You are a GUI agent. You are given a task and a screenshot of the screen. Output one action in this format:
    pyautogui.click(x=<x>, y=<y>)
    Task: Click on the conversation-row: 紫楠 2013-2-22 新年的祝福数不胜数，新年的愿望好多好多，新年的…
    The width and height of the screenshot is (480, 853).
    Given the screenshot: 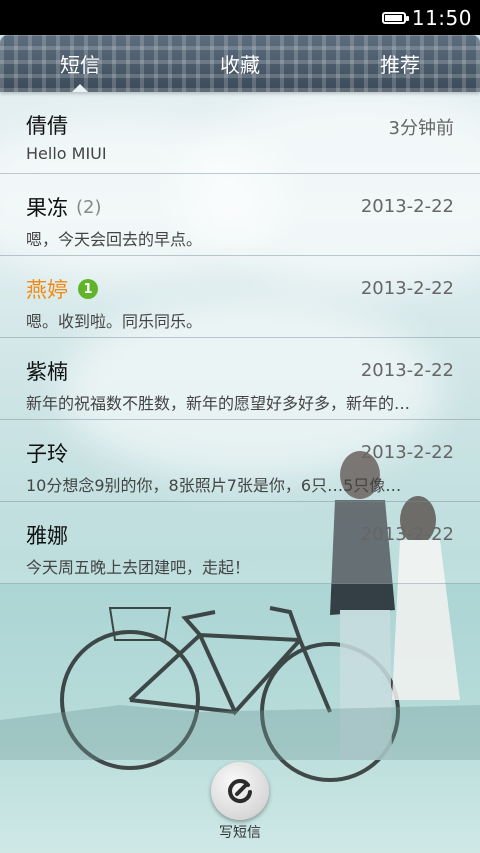 What is the action you would take?
    pyautogui.click(x=240, y=379)
    